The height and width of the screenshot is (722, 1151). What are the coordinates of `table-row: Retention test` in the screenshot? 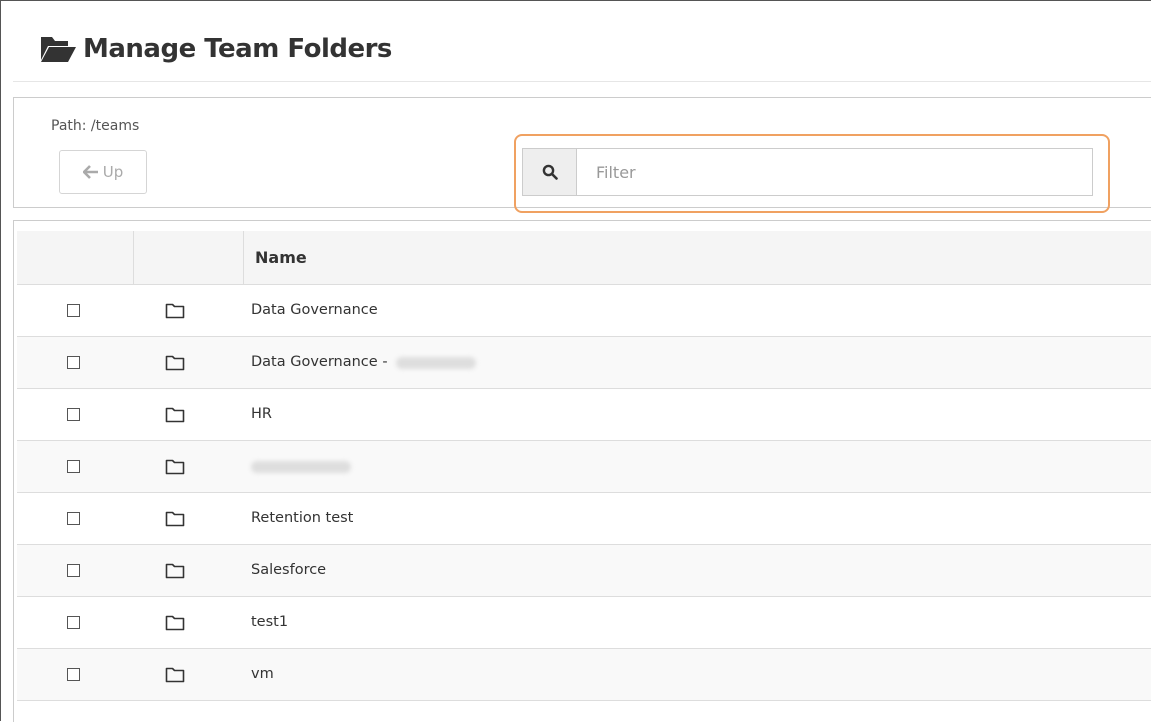 It's located at (584, 519).